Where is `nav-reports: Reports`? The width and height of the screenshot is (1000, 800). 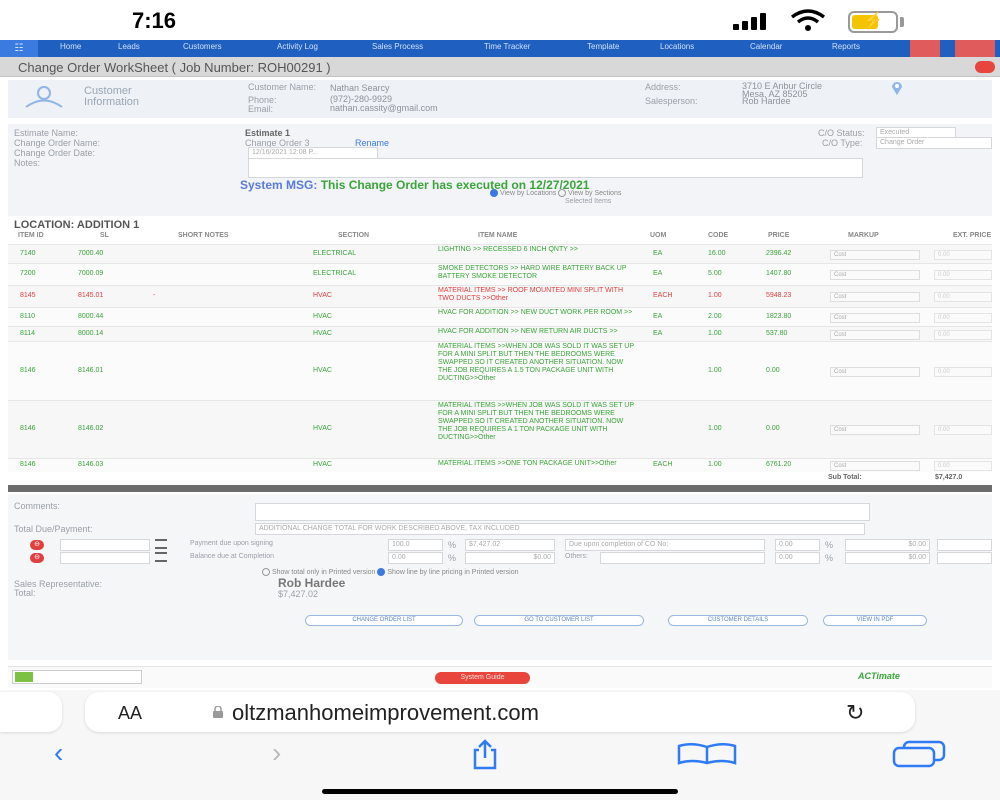 nav-reports: Reports is located at coordinates (846, 46).